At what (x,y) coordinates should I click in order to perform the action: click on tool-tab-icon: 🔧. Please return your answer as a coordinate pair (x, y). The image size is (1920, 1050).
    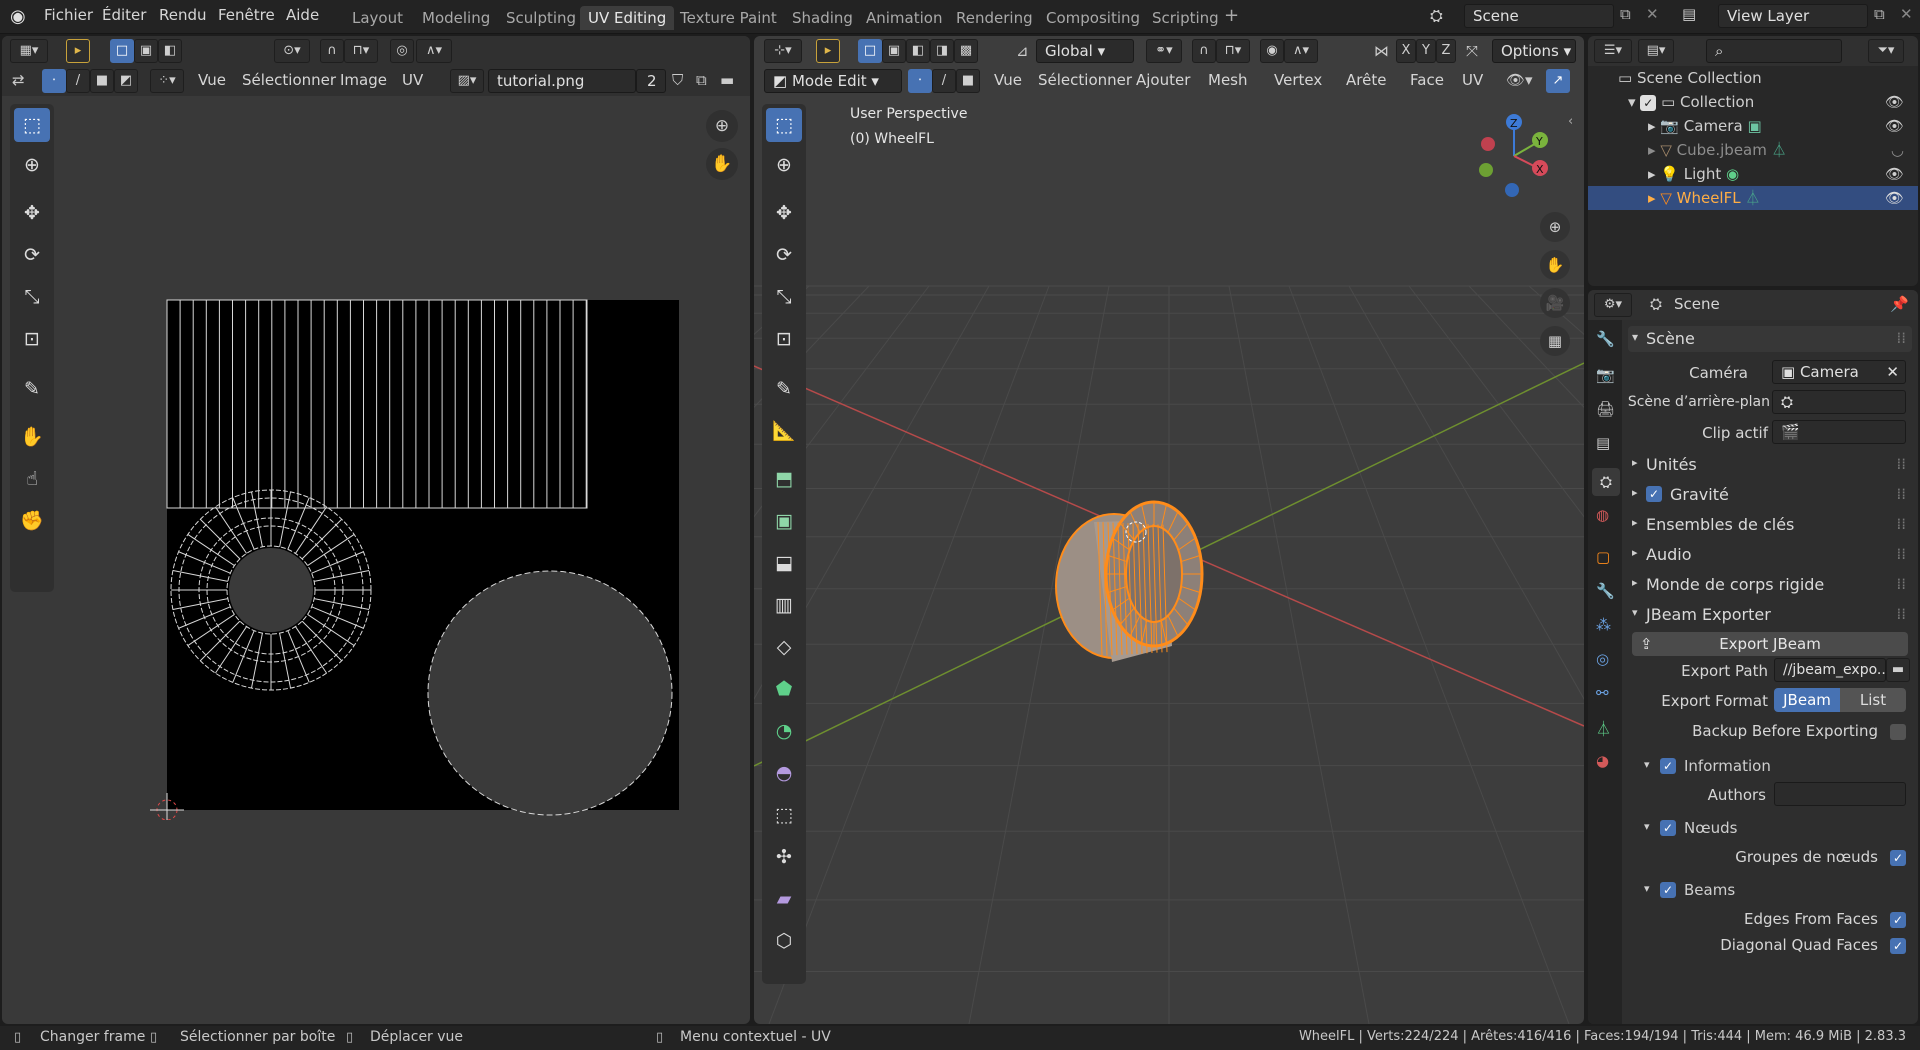
    Looking at the image, I should click on (1605, 339).